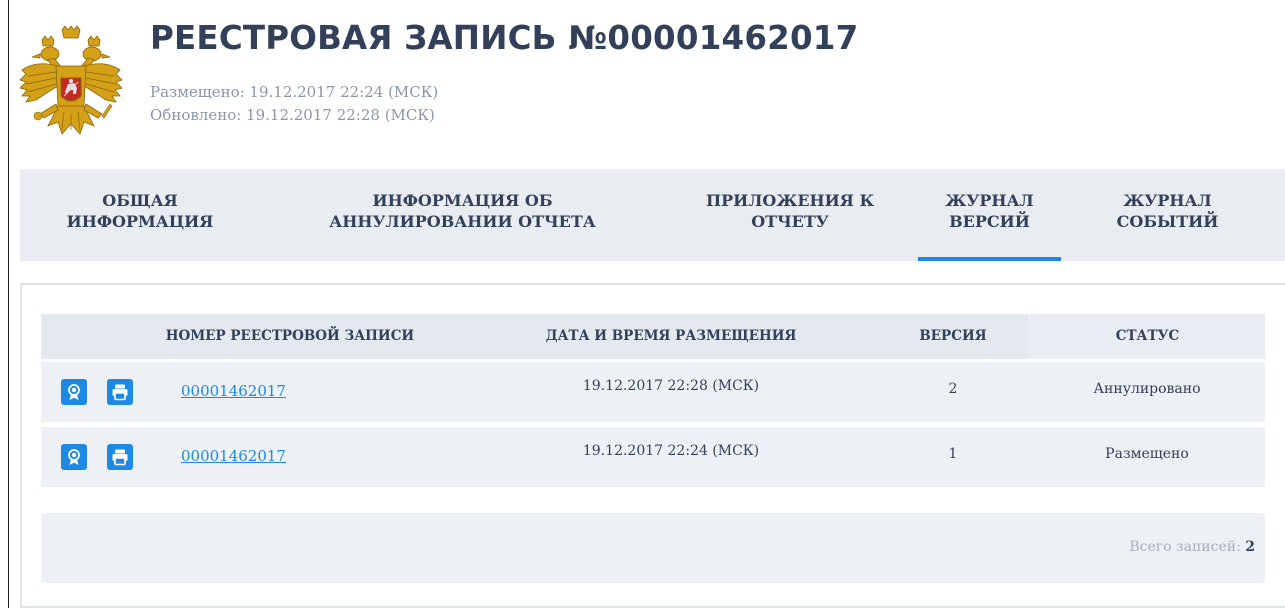 The height and width of the screenshot is (608, 1285). What do you see at coordinates (671, 336) in the screenshot?
I see `column-header-datetime: ДАТА И ВРЕМЯ РАЗМЕЩЕНИЯ` at bounding box center [671, 336].